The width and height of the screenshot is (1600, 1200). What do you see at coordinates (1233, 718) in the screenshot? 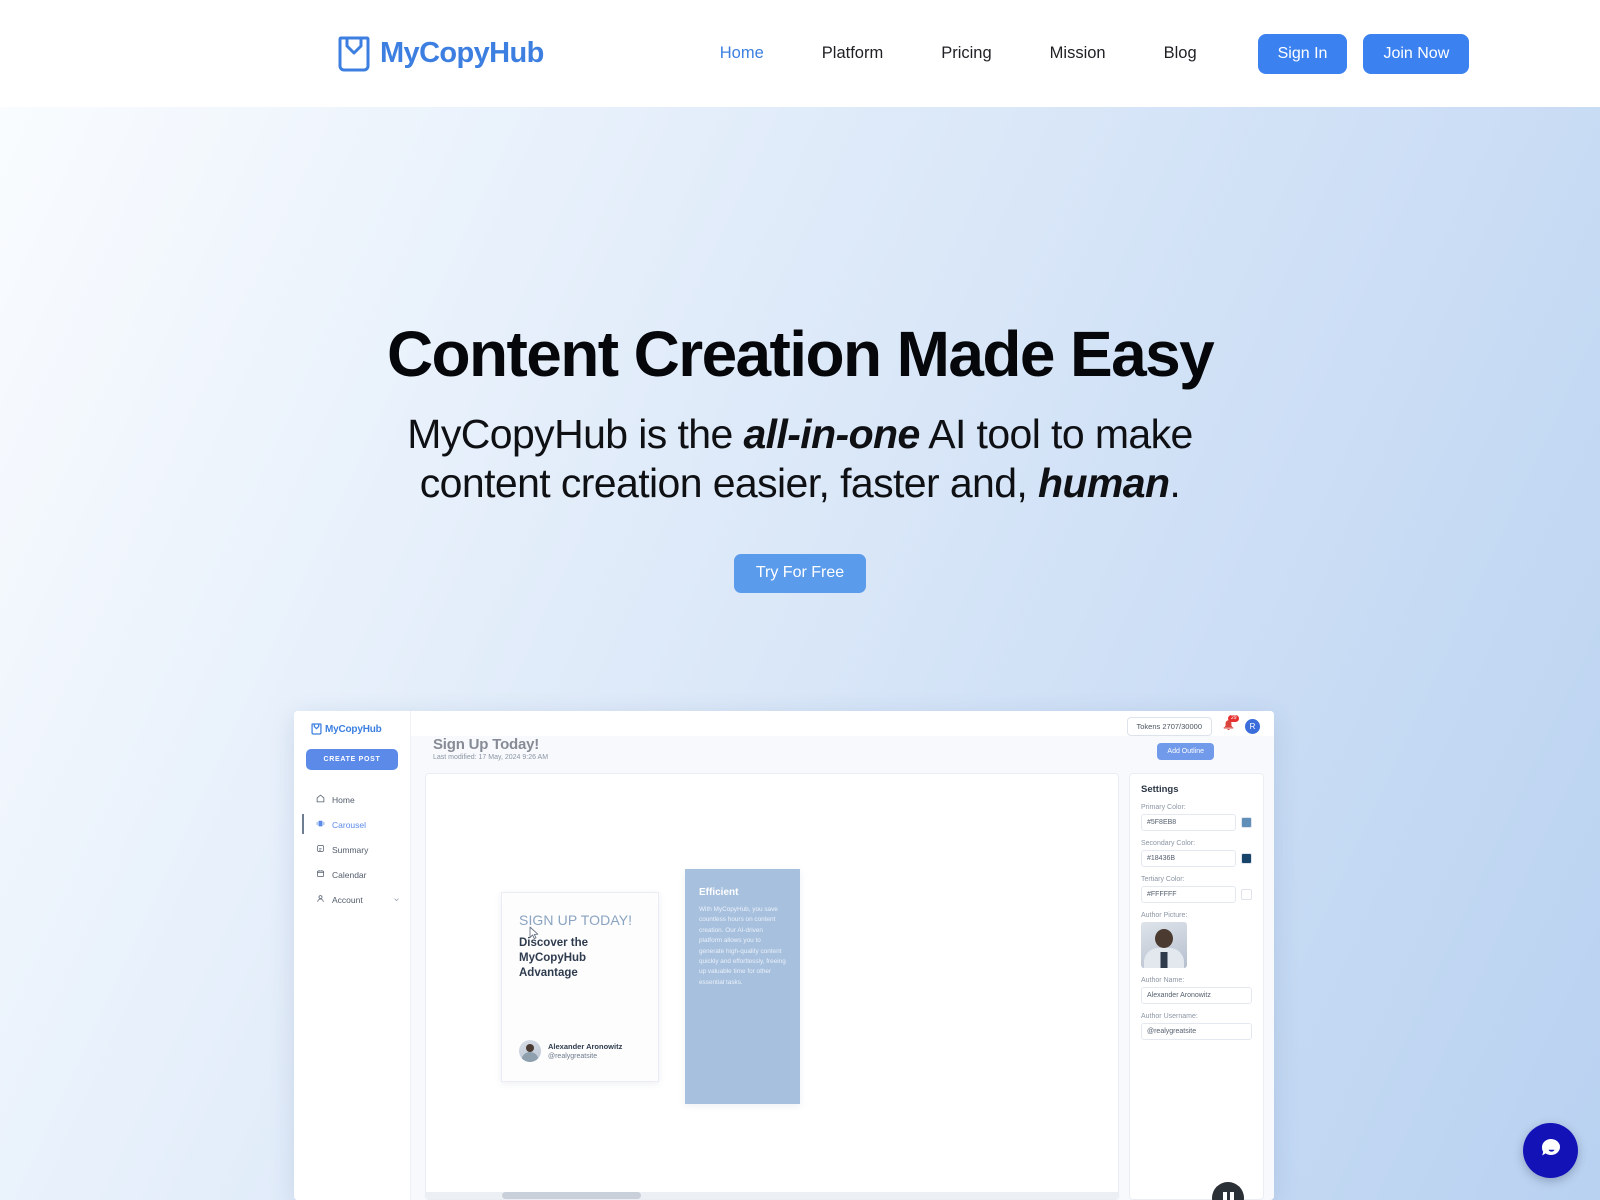
I see `notification-badge: 29` at bounding box center [1233, 718].